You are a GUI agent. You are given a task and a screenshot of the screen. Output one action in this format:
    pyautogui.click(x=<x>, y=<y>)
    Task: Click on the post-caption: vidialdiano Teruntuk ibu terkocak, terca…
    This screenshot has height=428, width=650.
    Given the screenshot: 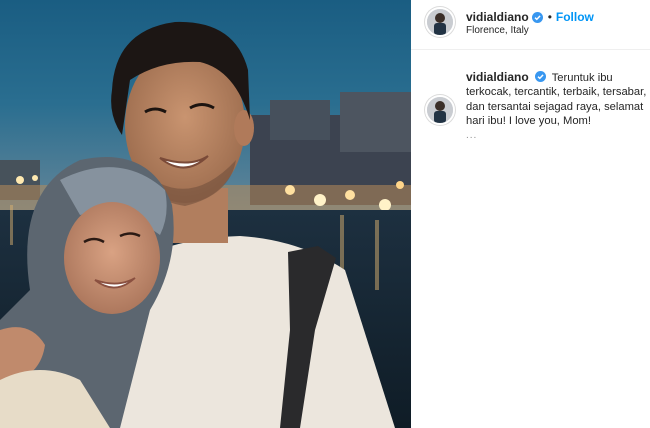 What is the action you would take?
    pyautogui.click(x=557, y=99)
    